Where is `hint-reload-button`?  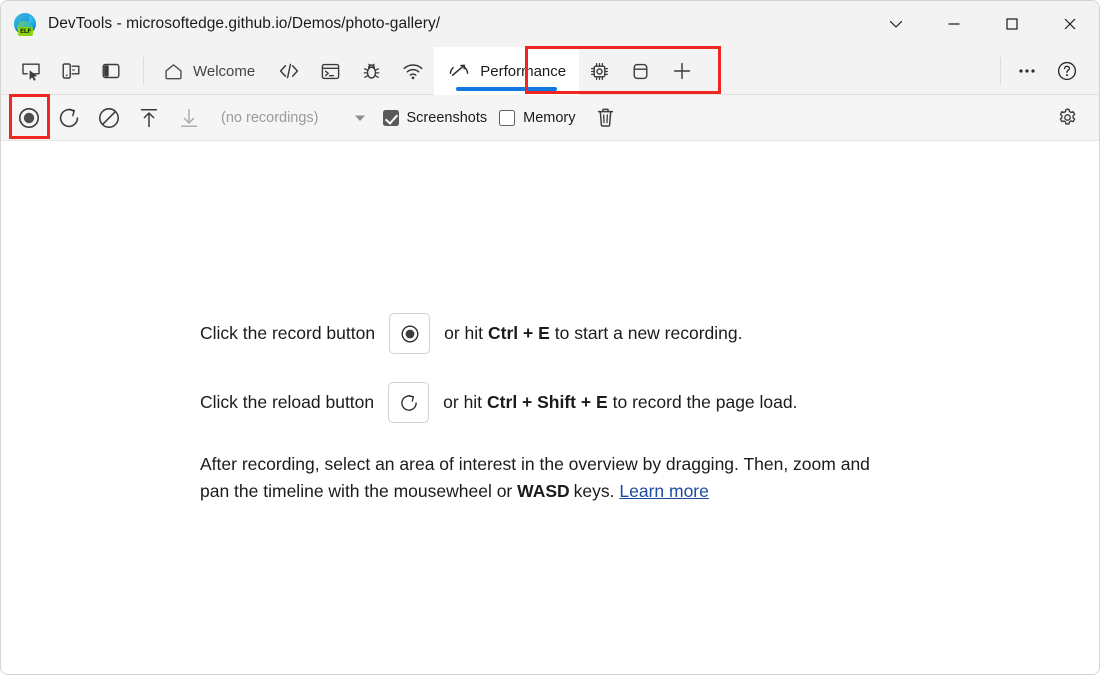
hint-reload-button is located at coordinates (409, 402).